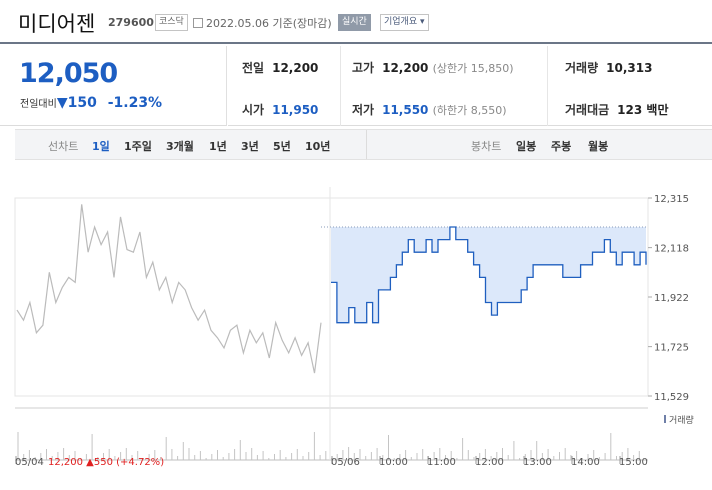  What do you see at coordinates (317, 146) in the screenshot?
I see `period-10y: 10년` at bounding box center [317, 146].